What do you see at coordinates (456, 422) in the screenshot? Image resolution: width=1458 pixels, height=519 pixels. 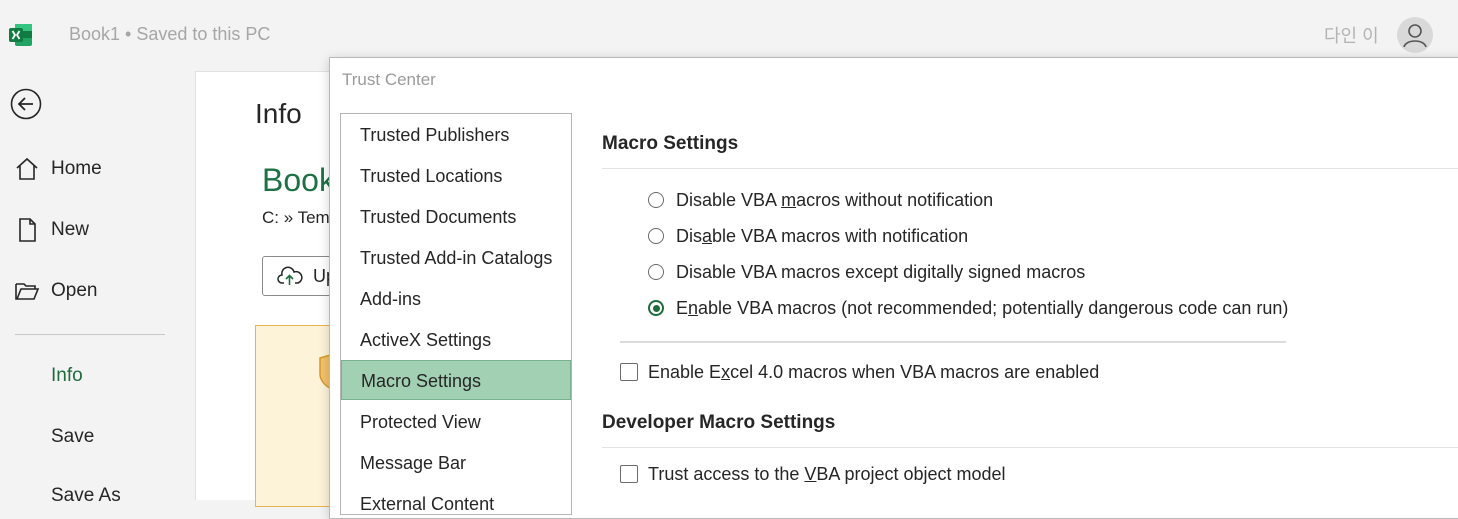 I see `category-protected-view: Protected View` at bounding box center [456, 422].